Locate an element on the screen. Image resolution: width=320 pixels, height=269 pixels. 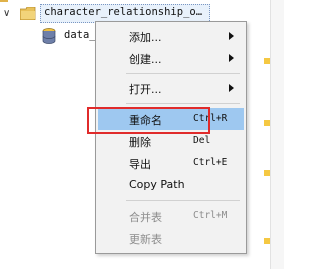
menu-item-copy-path: Copy Path is located at coordinates (171, 185).